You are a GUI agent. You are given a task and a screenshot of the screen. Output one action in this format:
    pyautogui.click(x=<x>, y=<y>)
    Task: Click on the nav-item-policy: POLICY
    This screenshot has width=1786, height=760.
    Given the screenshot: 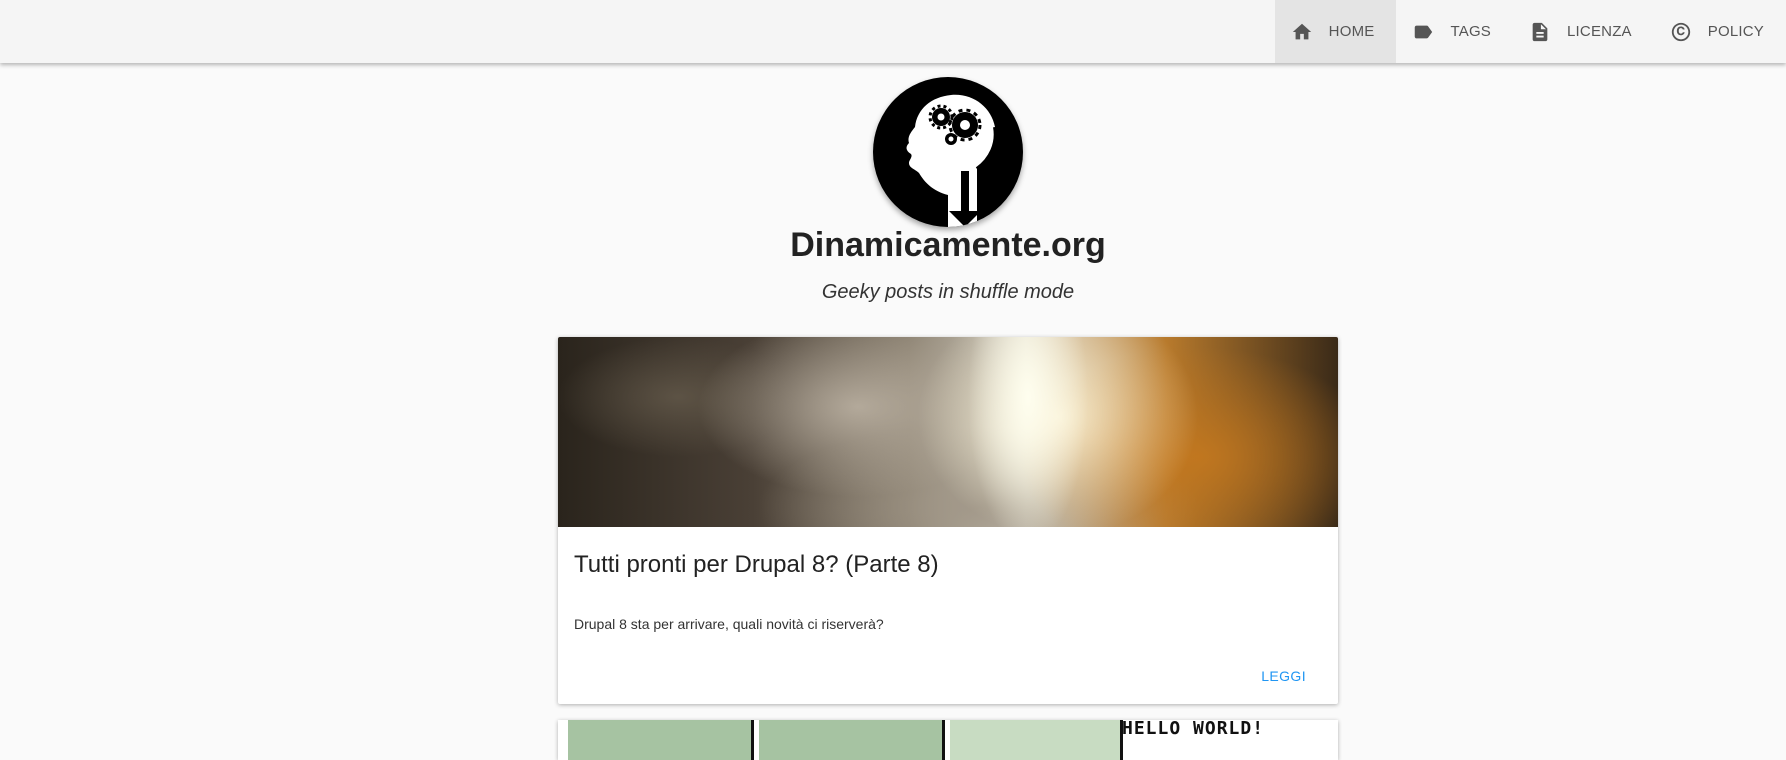 What is the action you would take?
    pyautogui.click(x=1720, y=31)
    